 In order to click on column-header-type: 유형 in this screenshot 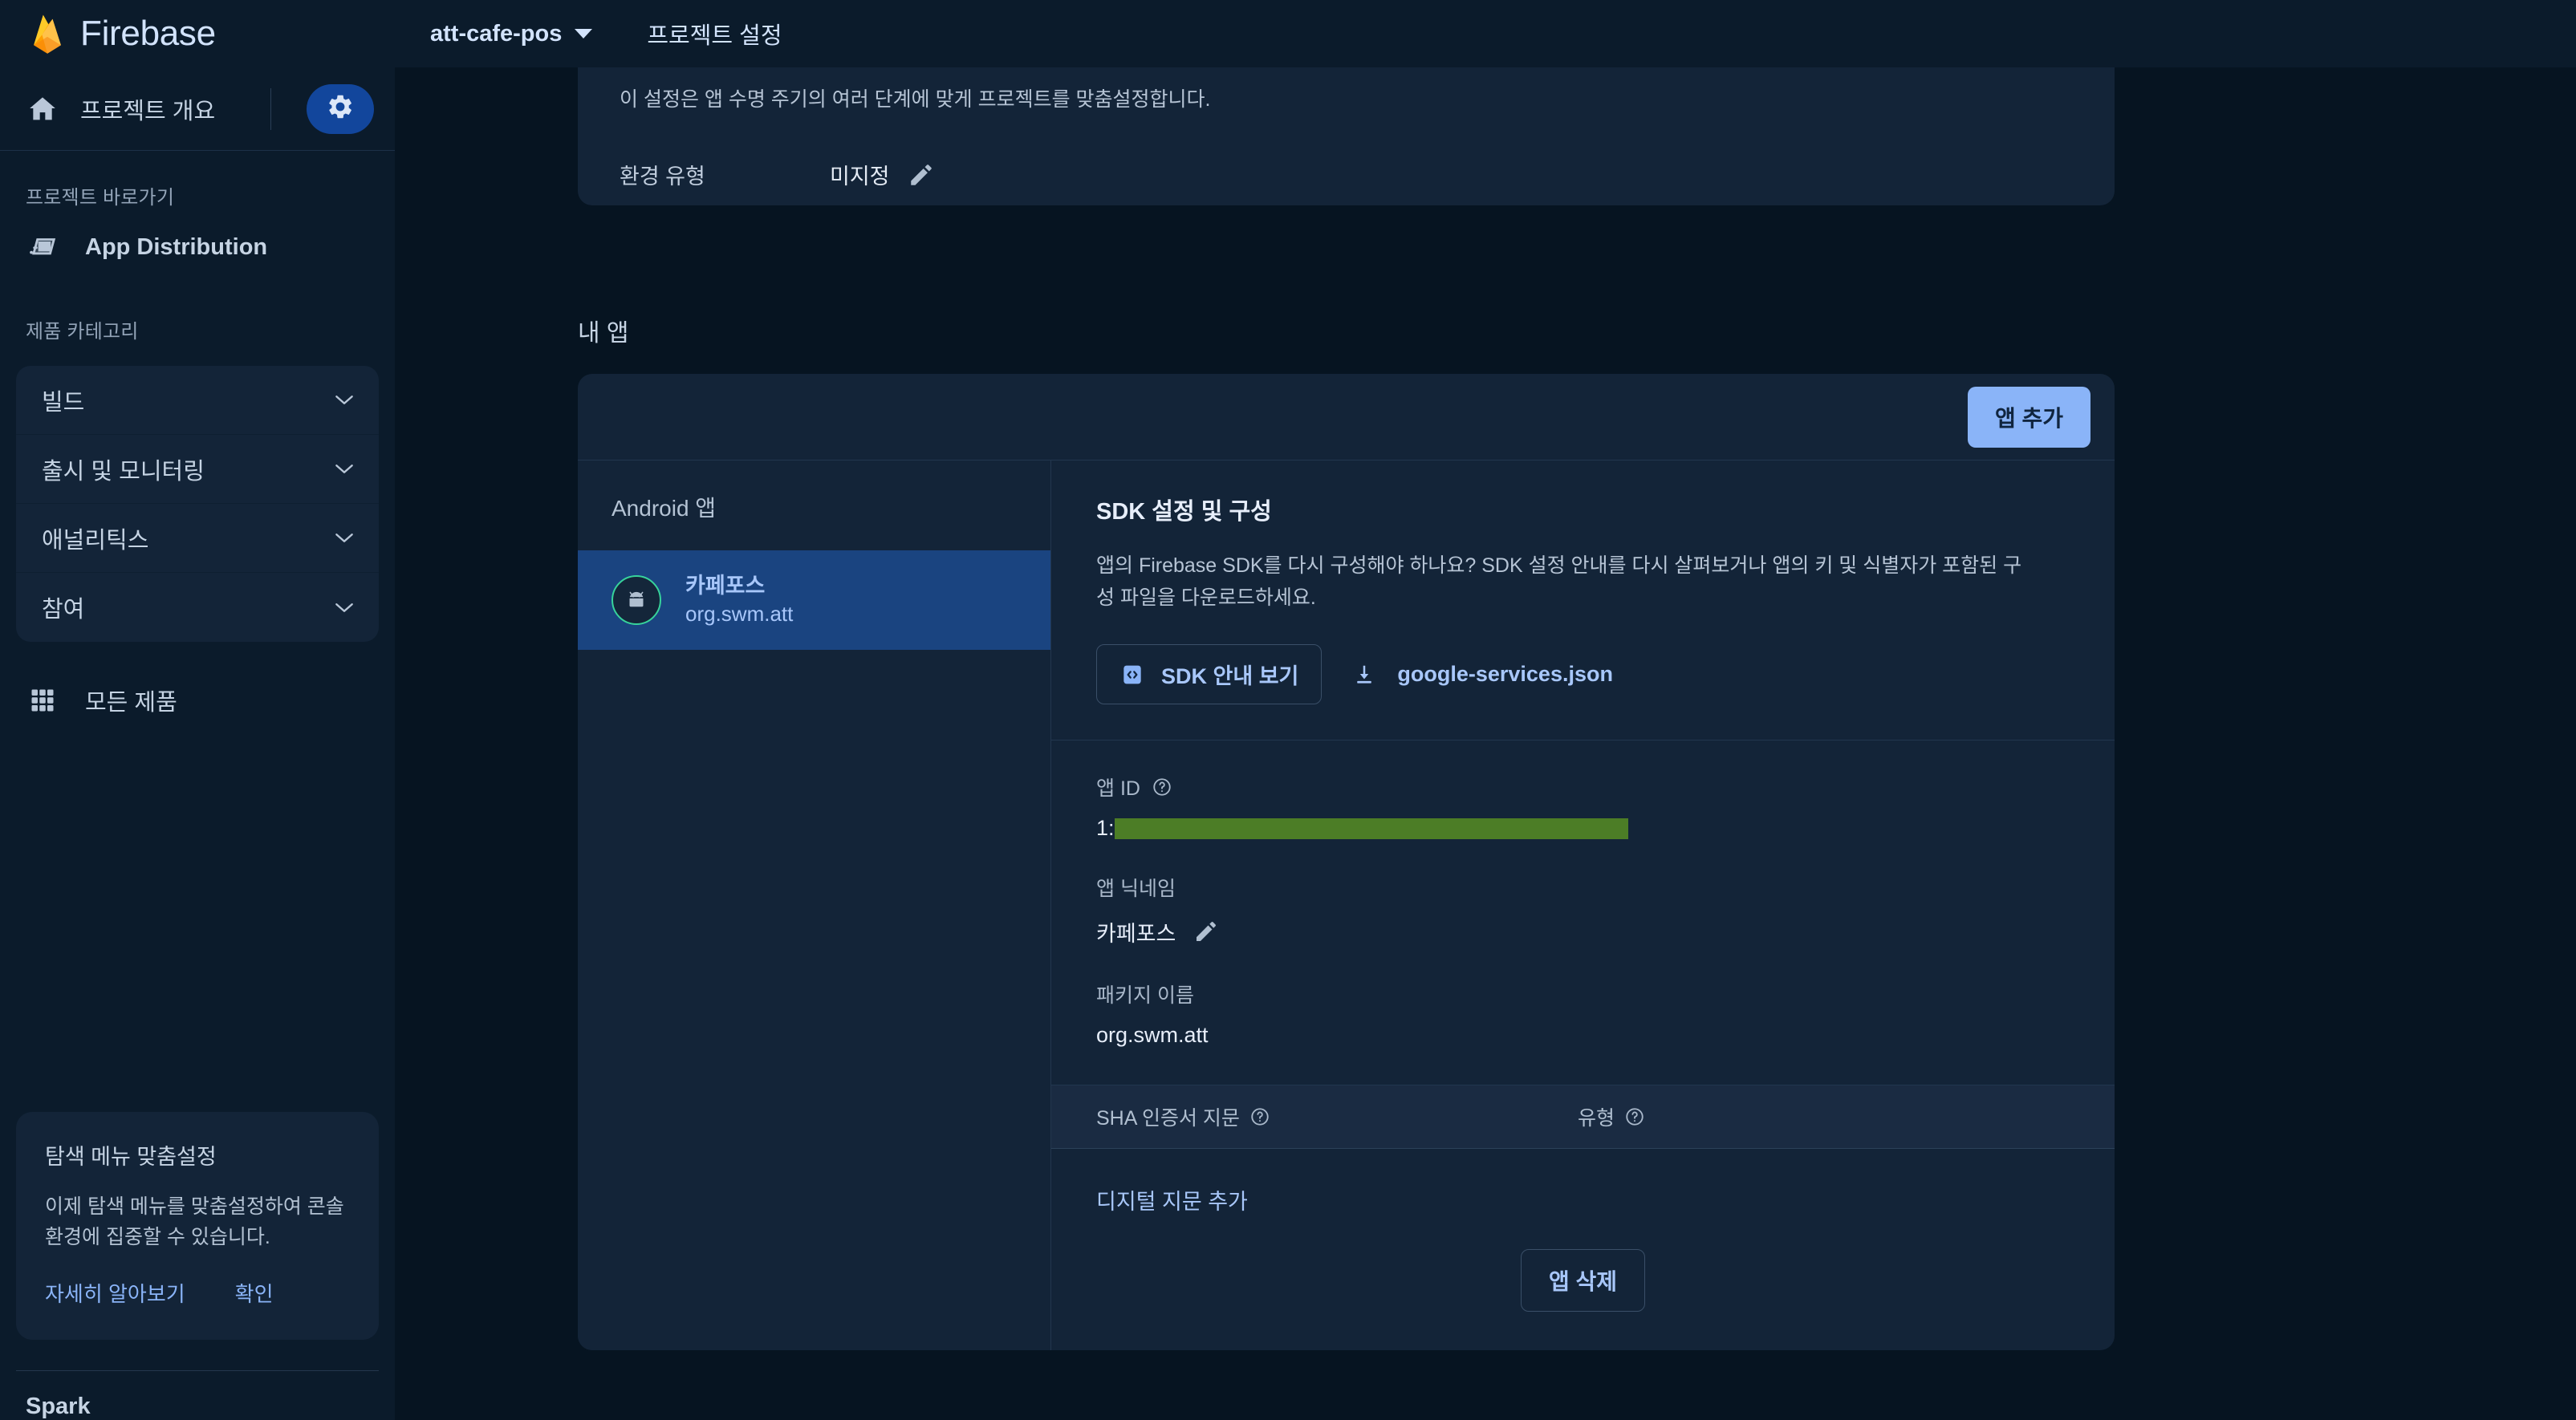, I will do `click(1611, 1116)`.